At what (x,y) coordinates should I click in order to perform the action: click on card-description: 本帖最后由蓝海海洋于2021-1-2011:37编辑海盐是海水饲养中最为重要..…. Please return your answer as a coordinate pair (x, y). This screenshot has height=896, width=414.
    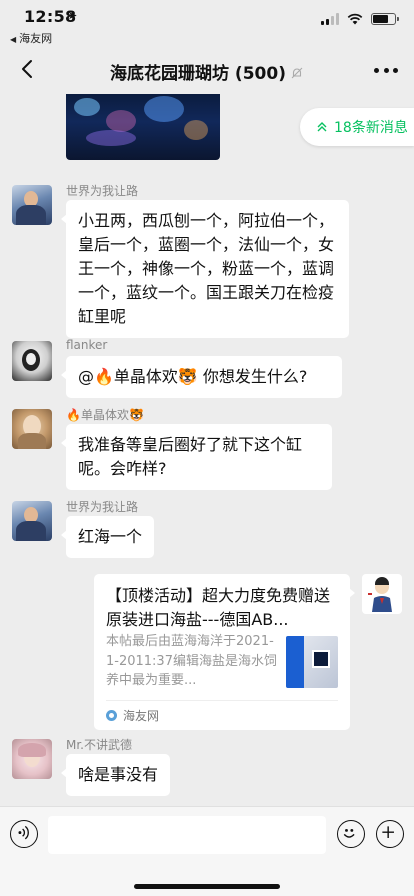
    Looking at the image, I should click on (191, 661).